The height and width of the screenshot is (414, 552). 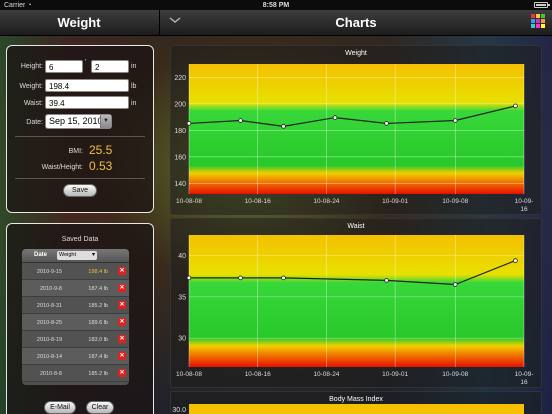 What do you see at coordinates (98, 340) in the screenshot?
I see `row-value: 183.0 lb` at bounding box center [98, 340].